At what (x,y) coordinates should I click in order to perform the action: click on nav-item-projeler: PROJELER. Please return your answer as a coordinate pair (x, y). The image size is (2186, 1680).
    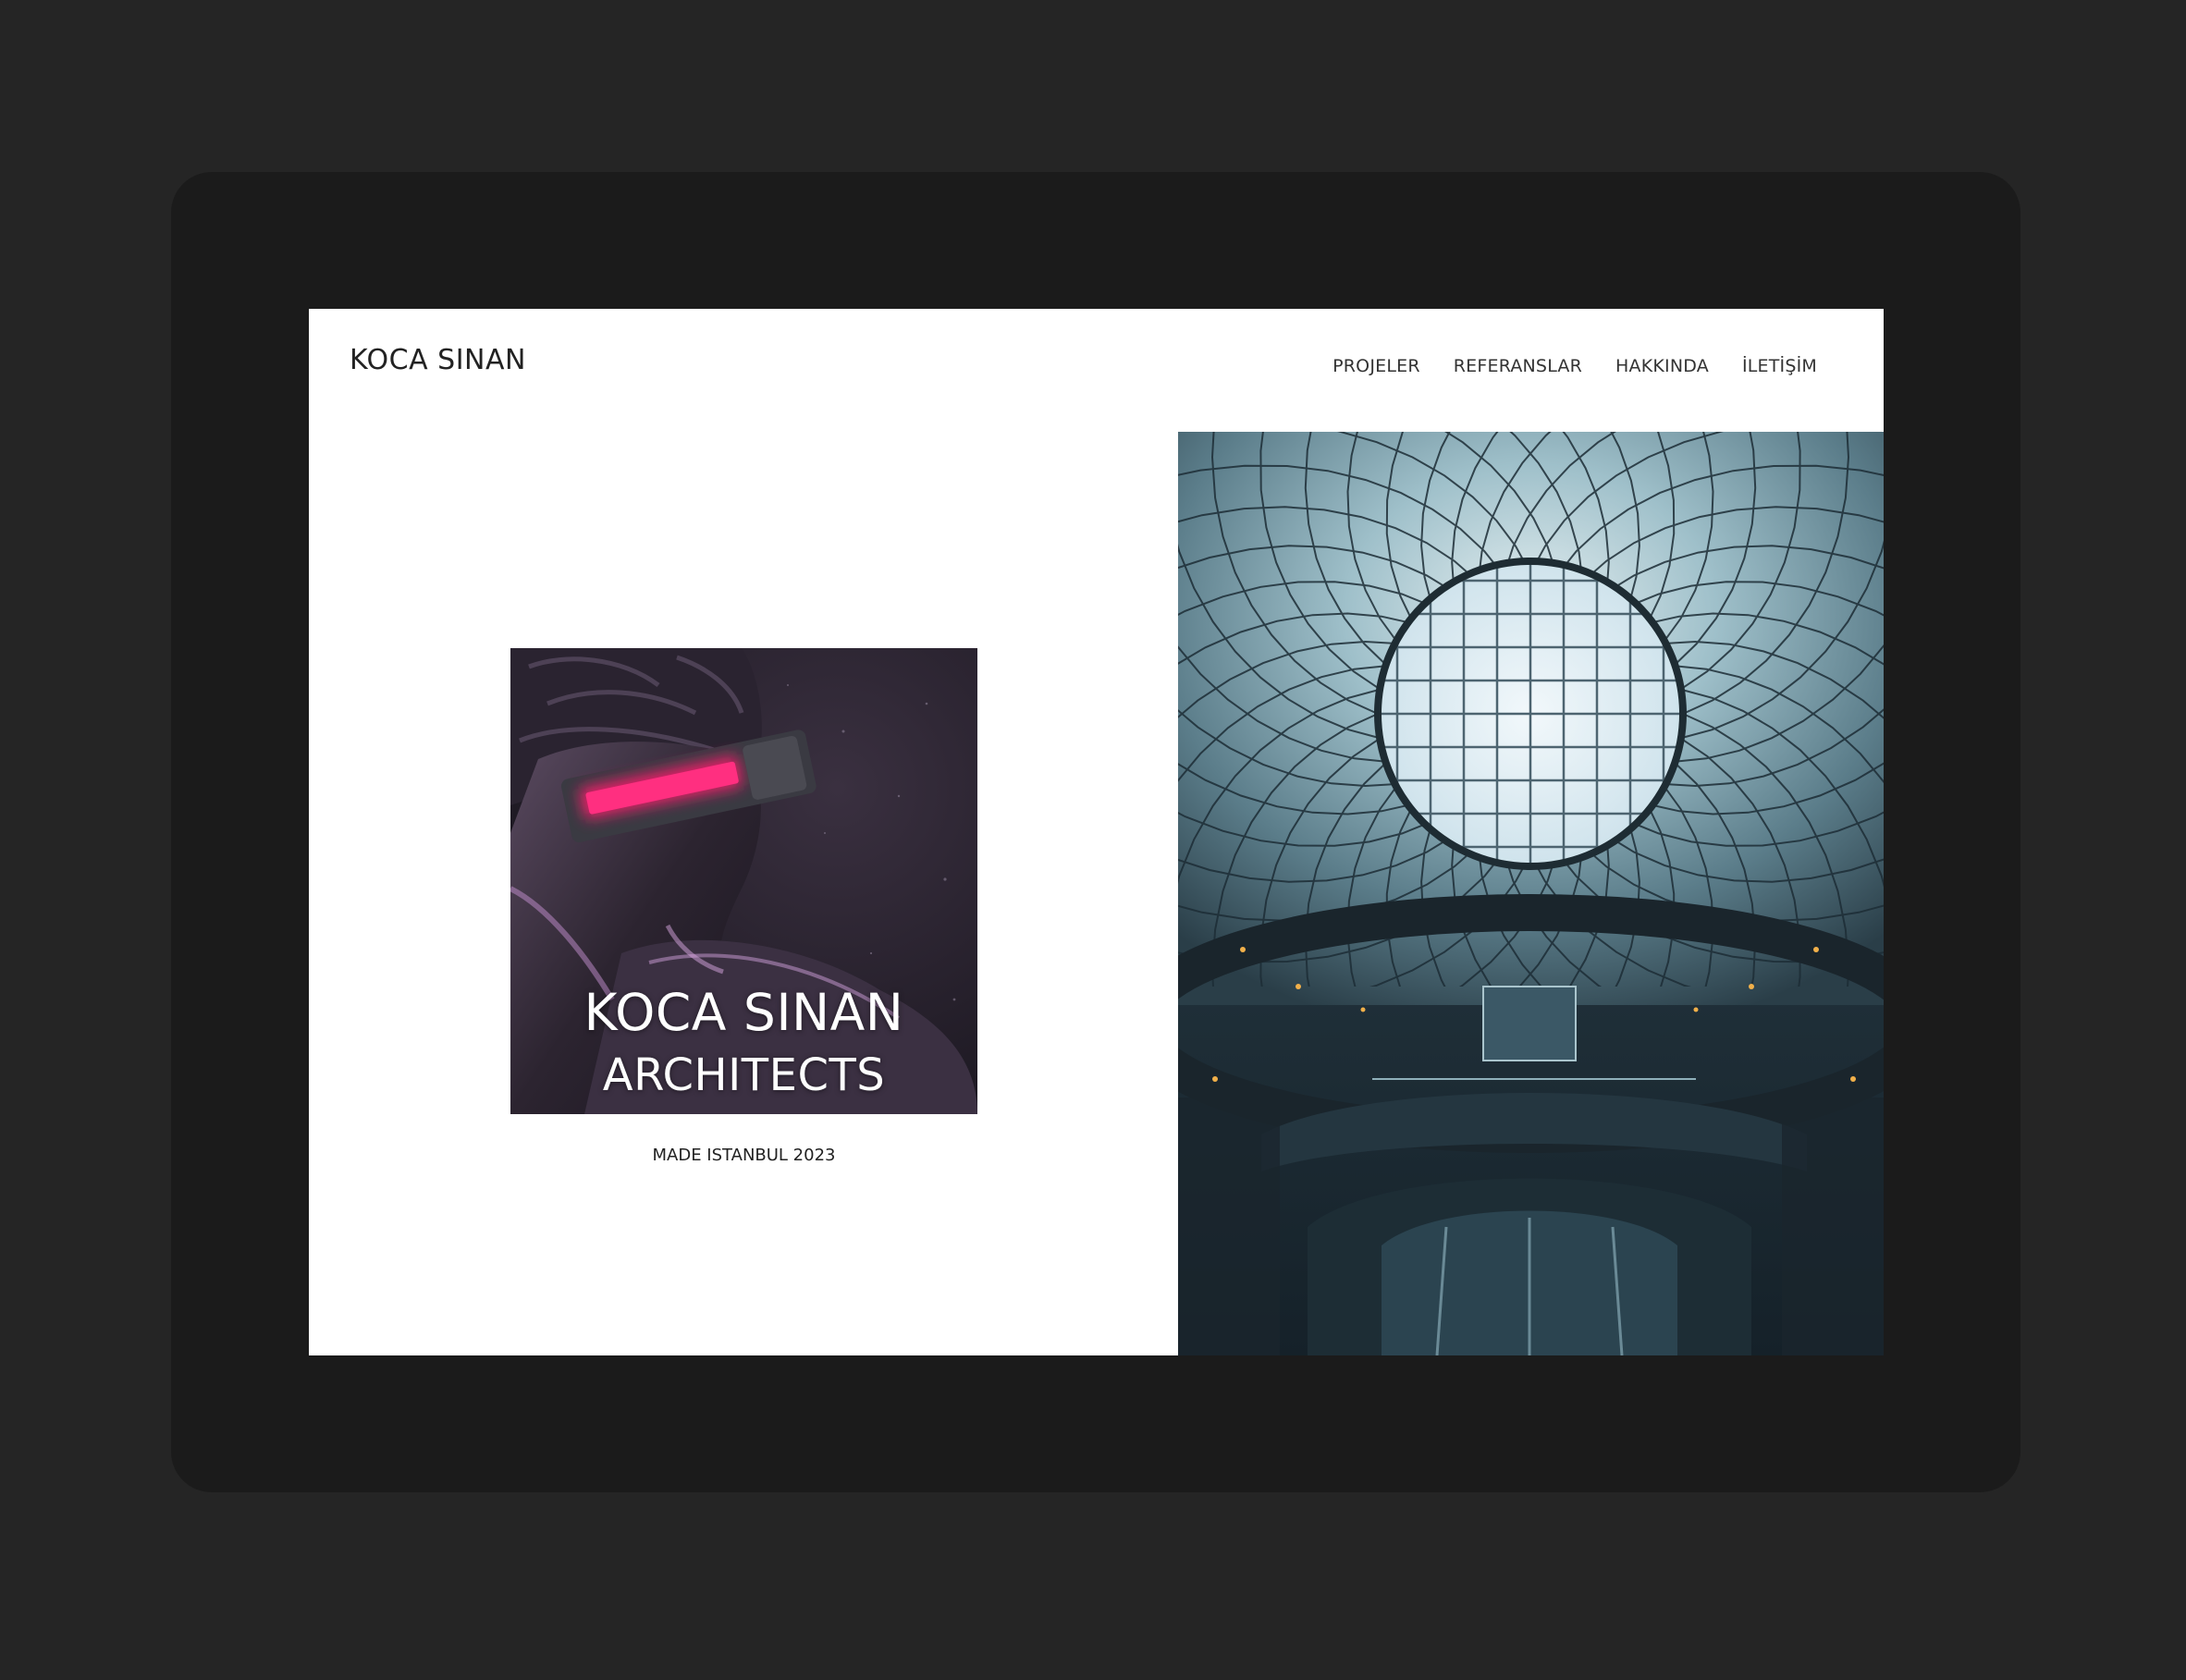
    Looking at the image, I should click on (1376, 366).